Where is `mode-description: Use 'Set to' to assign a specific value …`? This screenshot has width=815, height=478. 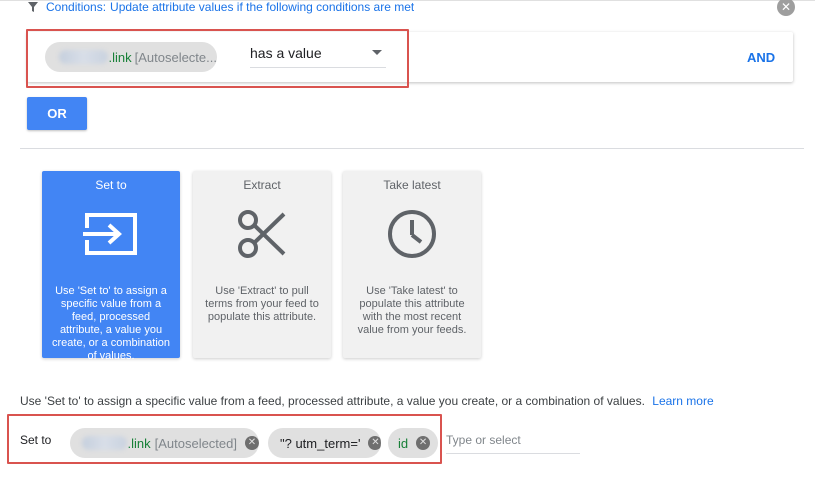 mode-description: Use 'Set to' to assign a specific value … is located at coordinates (111, 323).